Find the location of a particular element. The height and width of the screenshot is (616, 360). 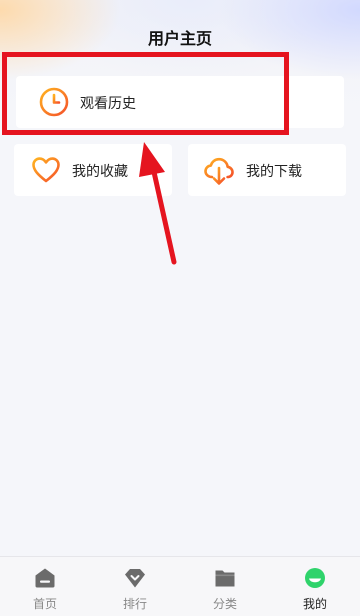

favorites-label: 我的收藏 is located at coordinates (100, 172).